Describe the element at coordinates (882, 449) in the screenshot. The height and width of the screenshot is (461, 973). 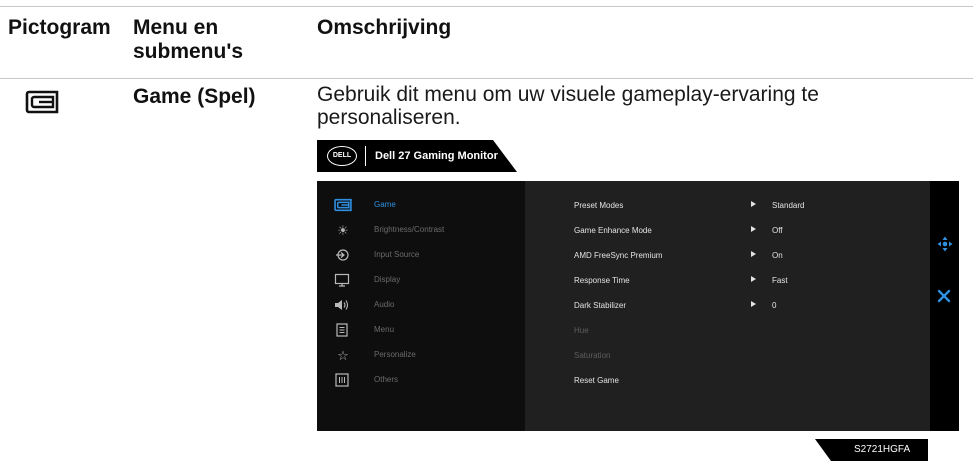
I see `model-label: S2721HGFA` at that location.